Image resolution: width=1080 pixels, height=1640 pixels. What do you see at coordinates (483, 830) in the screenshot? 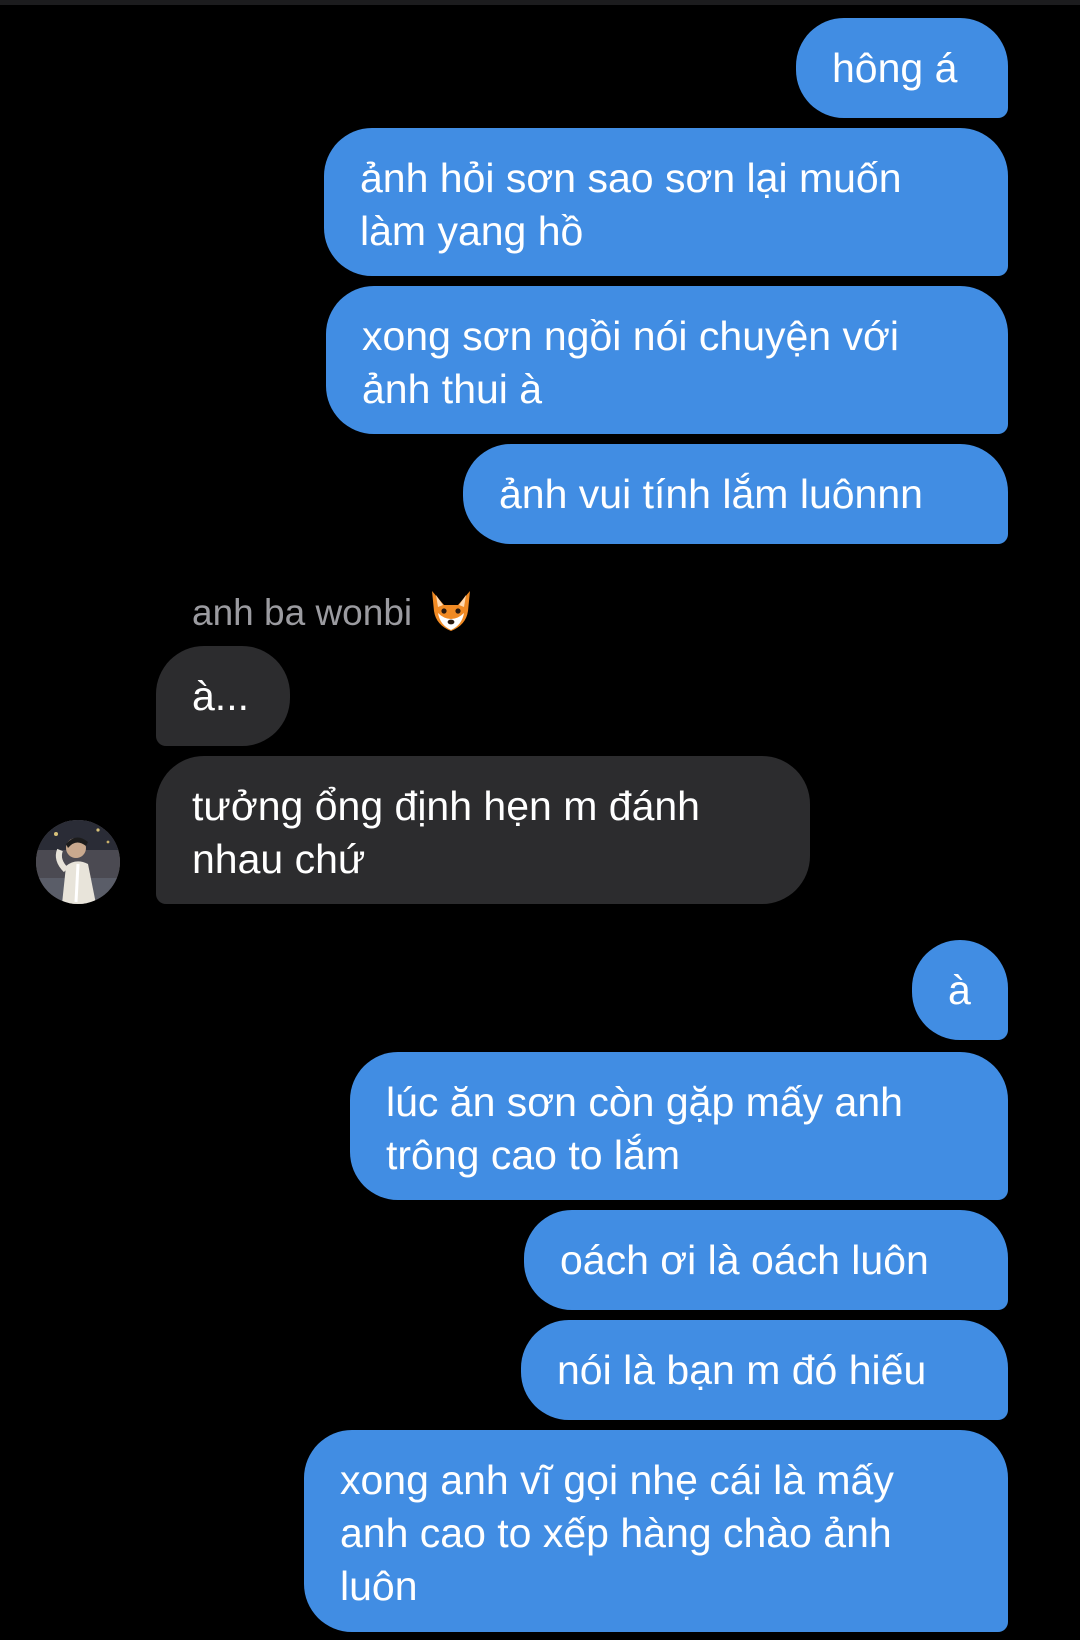
I see `incoming-message-bubble: tưởng ổng định hẹn m đánh nhau chứ` at bounding box center [483, 830].